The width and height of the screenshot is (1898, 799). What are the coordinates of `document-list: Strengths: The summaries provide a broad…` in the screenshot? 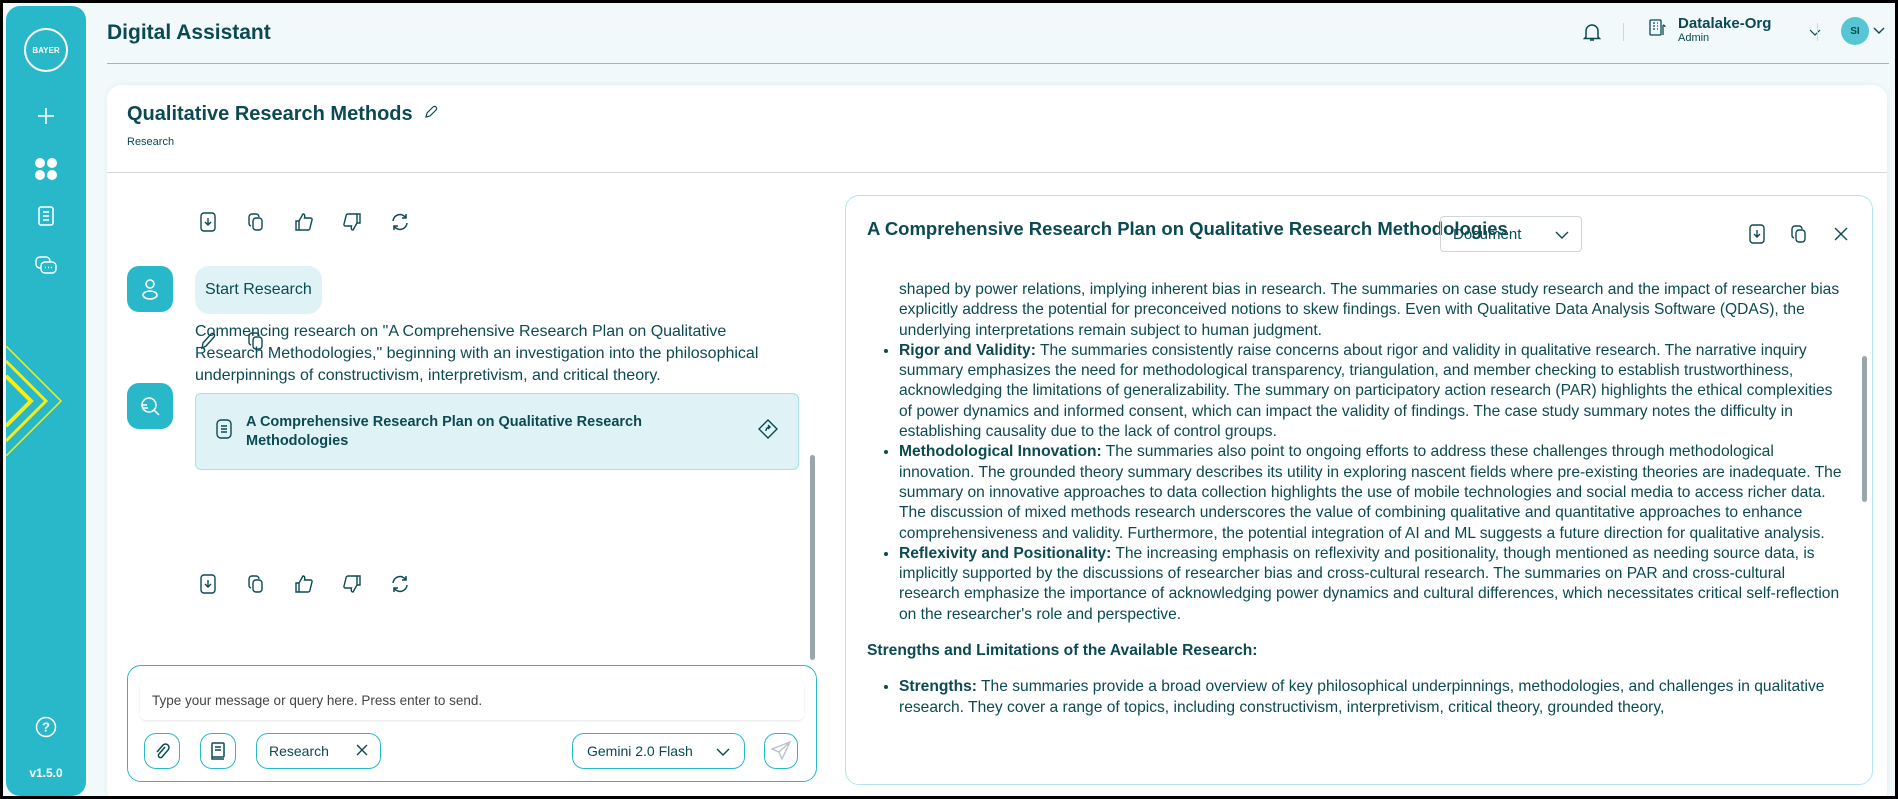 It's located at (1357, 697).